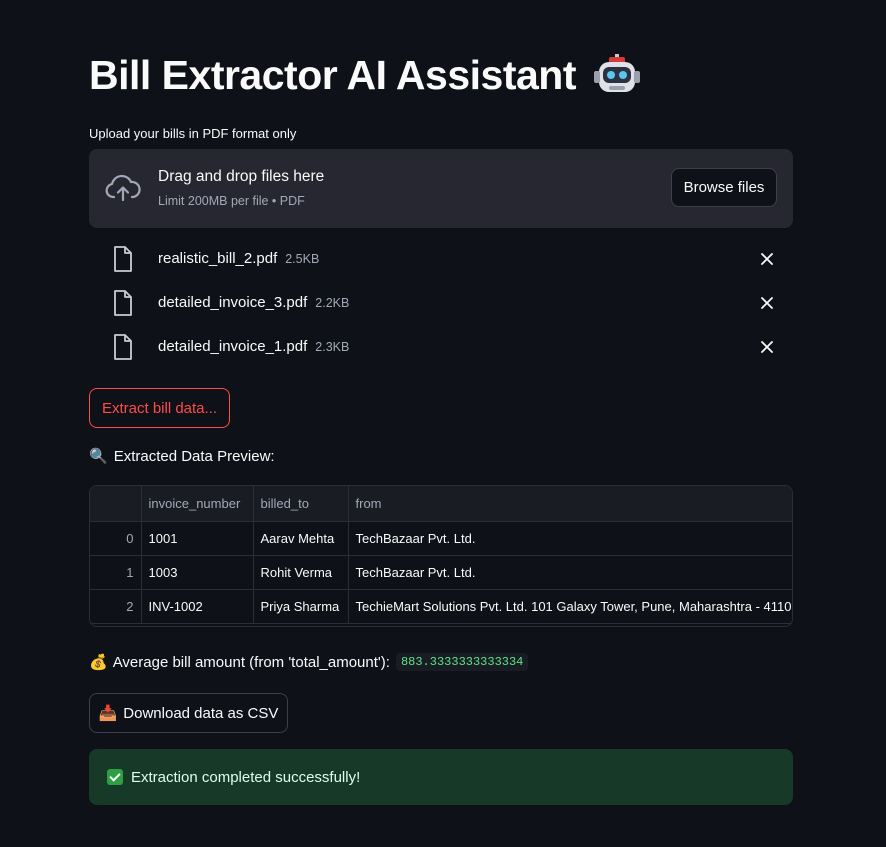 The width and height of the screenshot is (886, 847). What do you see at coordinates (116, 538) in the screenshot?
I see `table-cell: 0` at bounding box center [116, 538].